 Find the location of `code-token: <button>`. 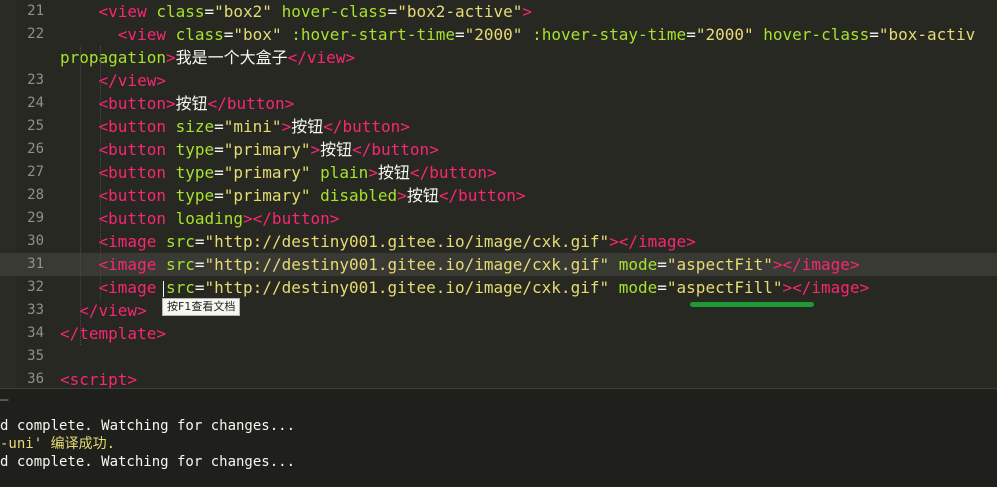

code-token: <button> is located at coordinates (137, 103).